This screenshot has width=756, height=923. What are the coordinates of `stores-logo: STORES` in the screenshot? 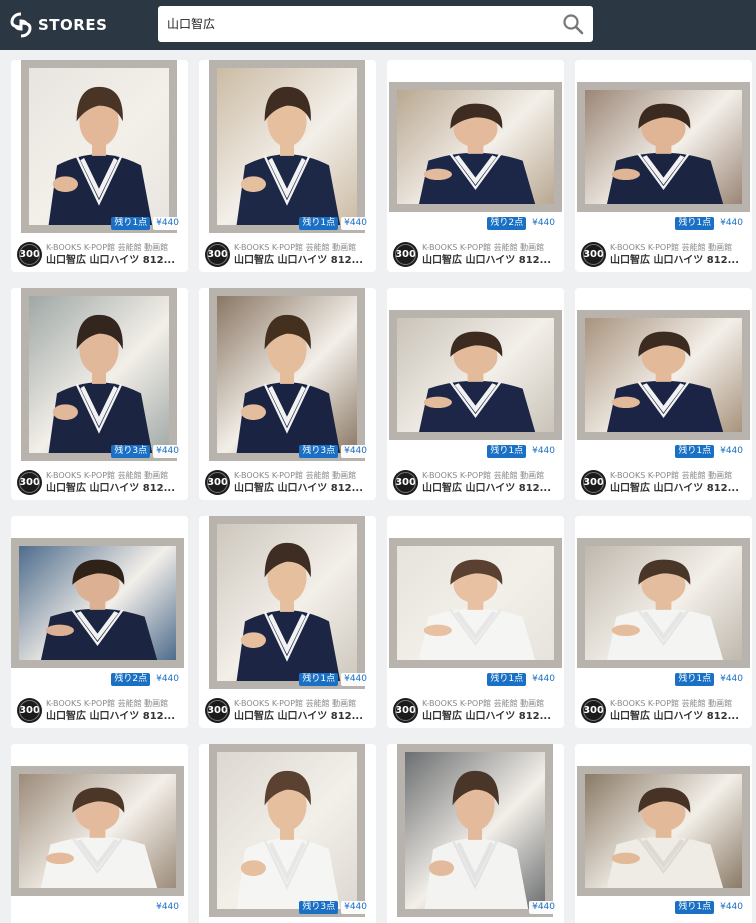 It's located at (58, 25).